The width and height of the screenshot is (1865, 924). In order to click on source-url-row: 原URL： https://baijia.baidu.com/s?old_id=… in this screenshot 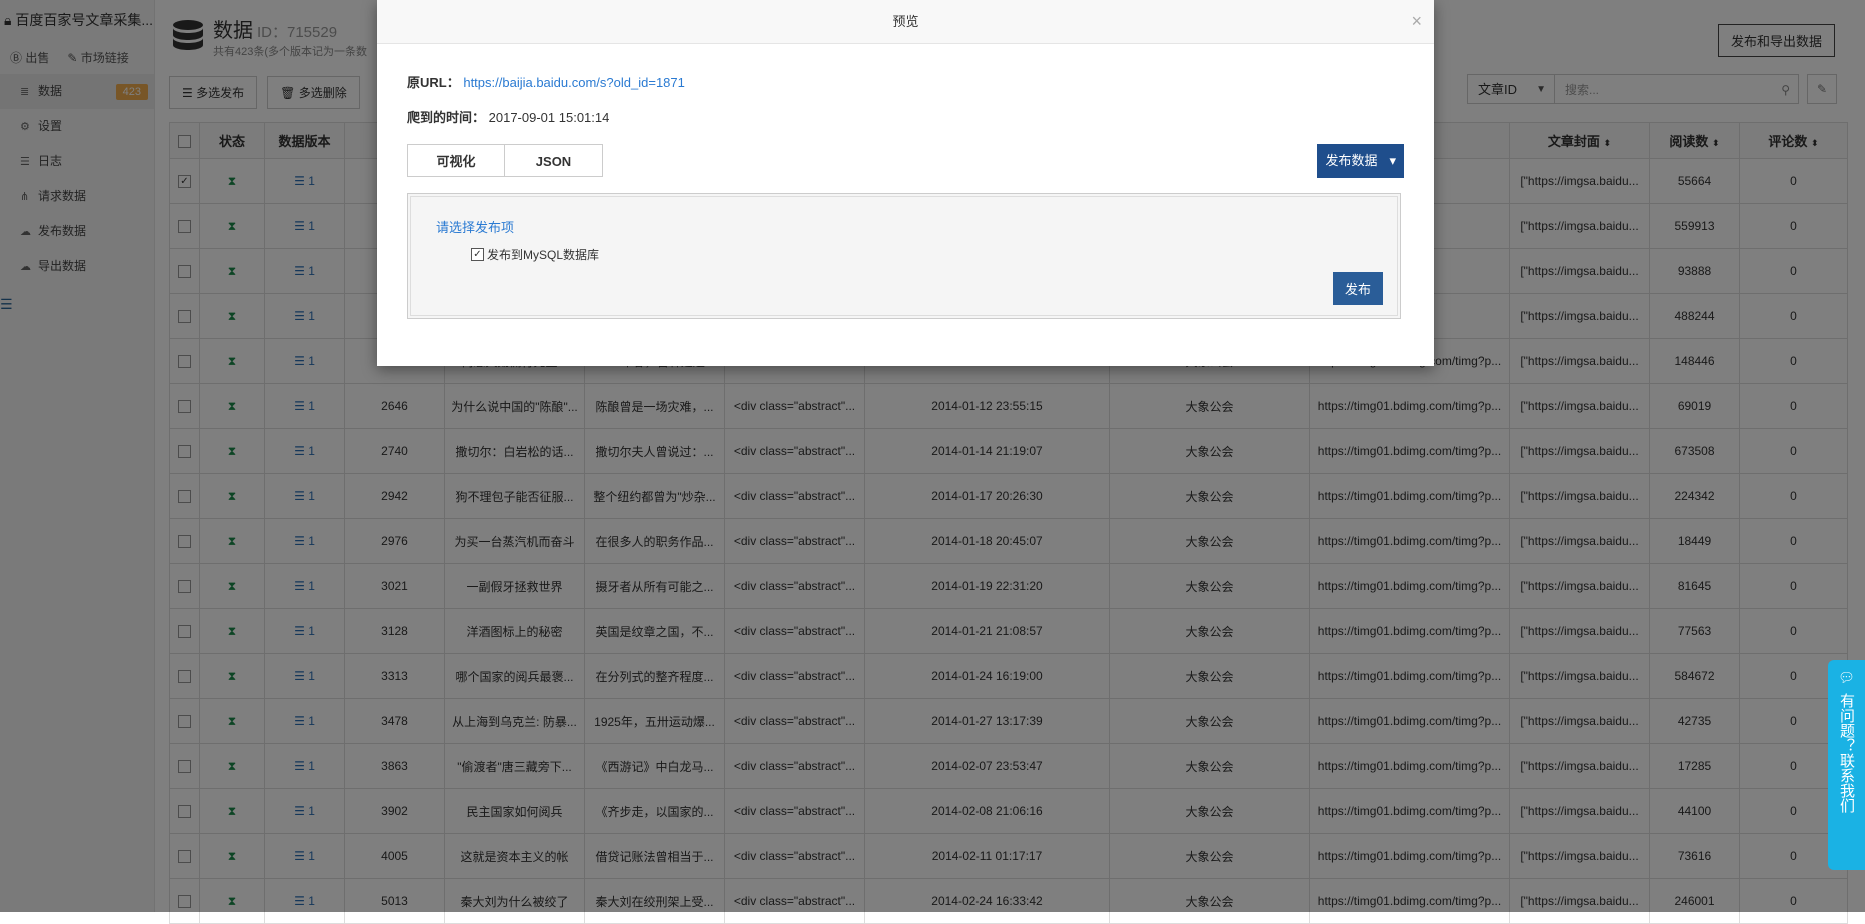, I will do `click(546, 81)`.